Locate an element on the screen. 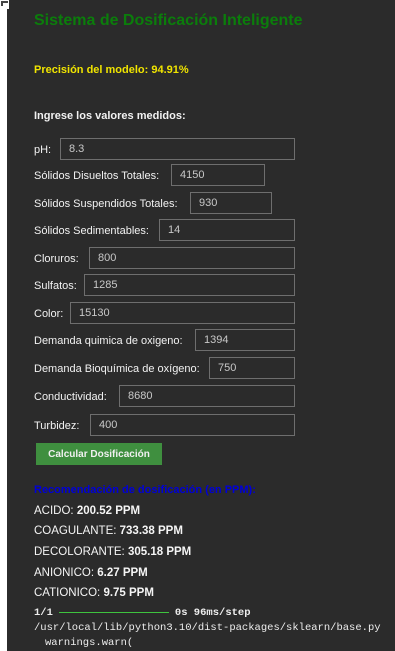  field-conductivity: Conductividad: is located at coordinates (164, 397).